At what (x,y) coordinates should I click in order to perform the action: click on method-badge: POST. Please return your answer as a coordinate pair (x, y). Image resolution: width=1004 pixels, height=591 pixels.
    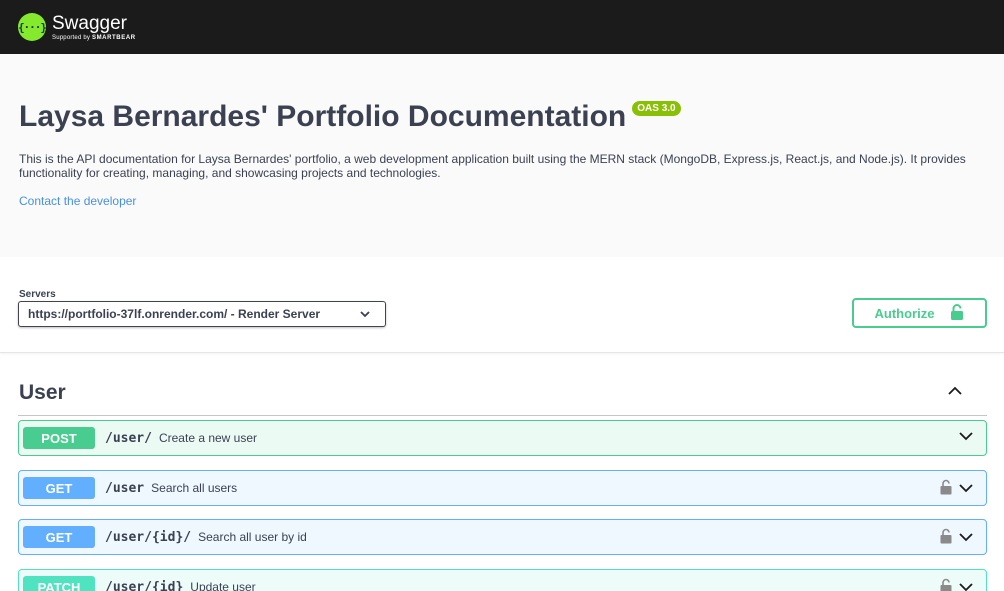
    Looking at the image, I should click on (59, 438).